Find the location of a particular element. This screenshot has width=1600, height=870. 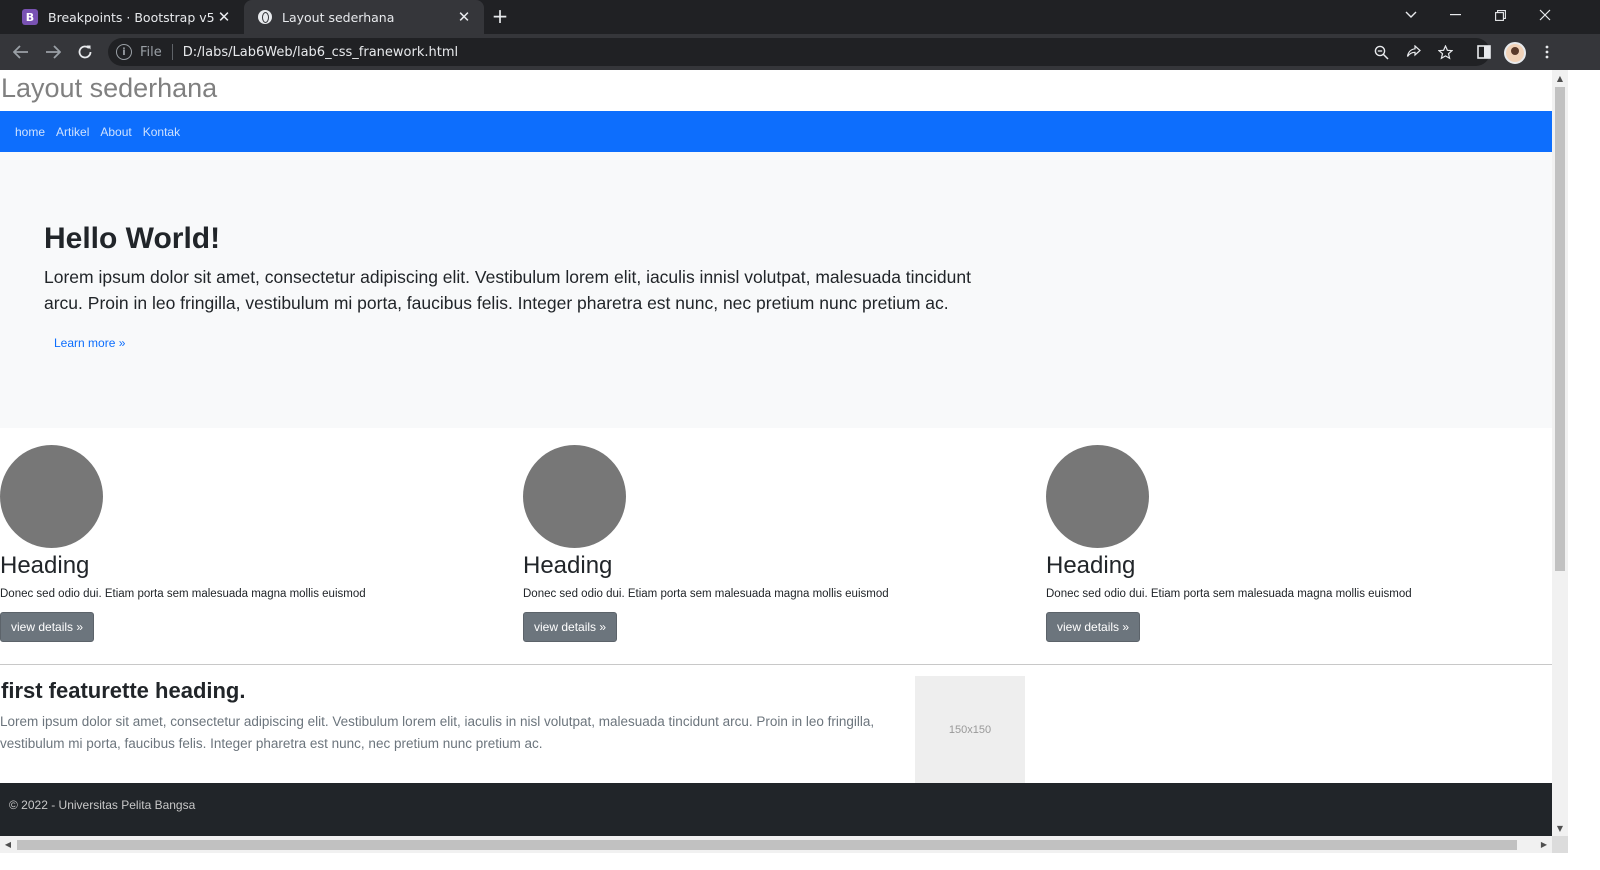

placeholder-image: 150x150 is located at coordinates (970, 729).